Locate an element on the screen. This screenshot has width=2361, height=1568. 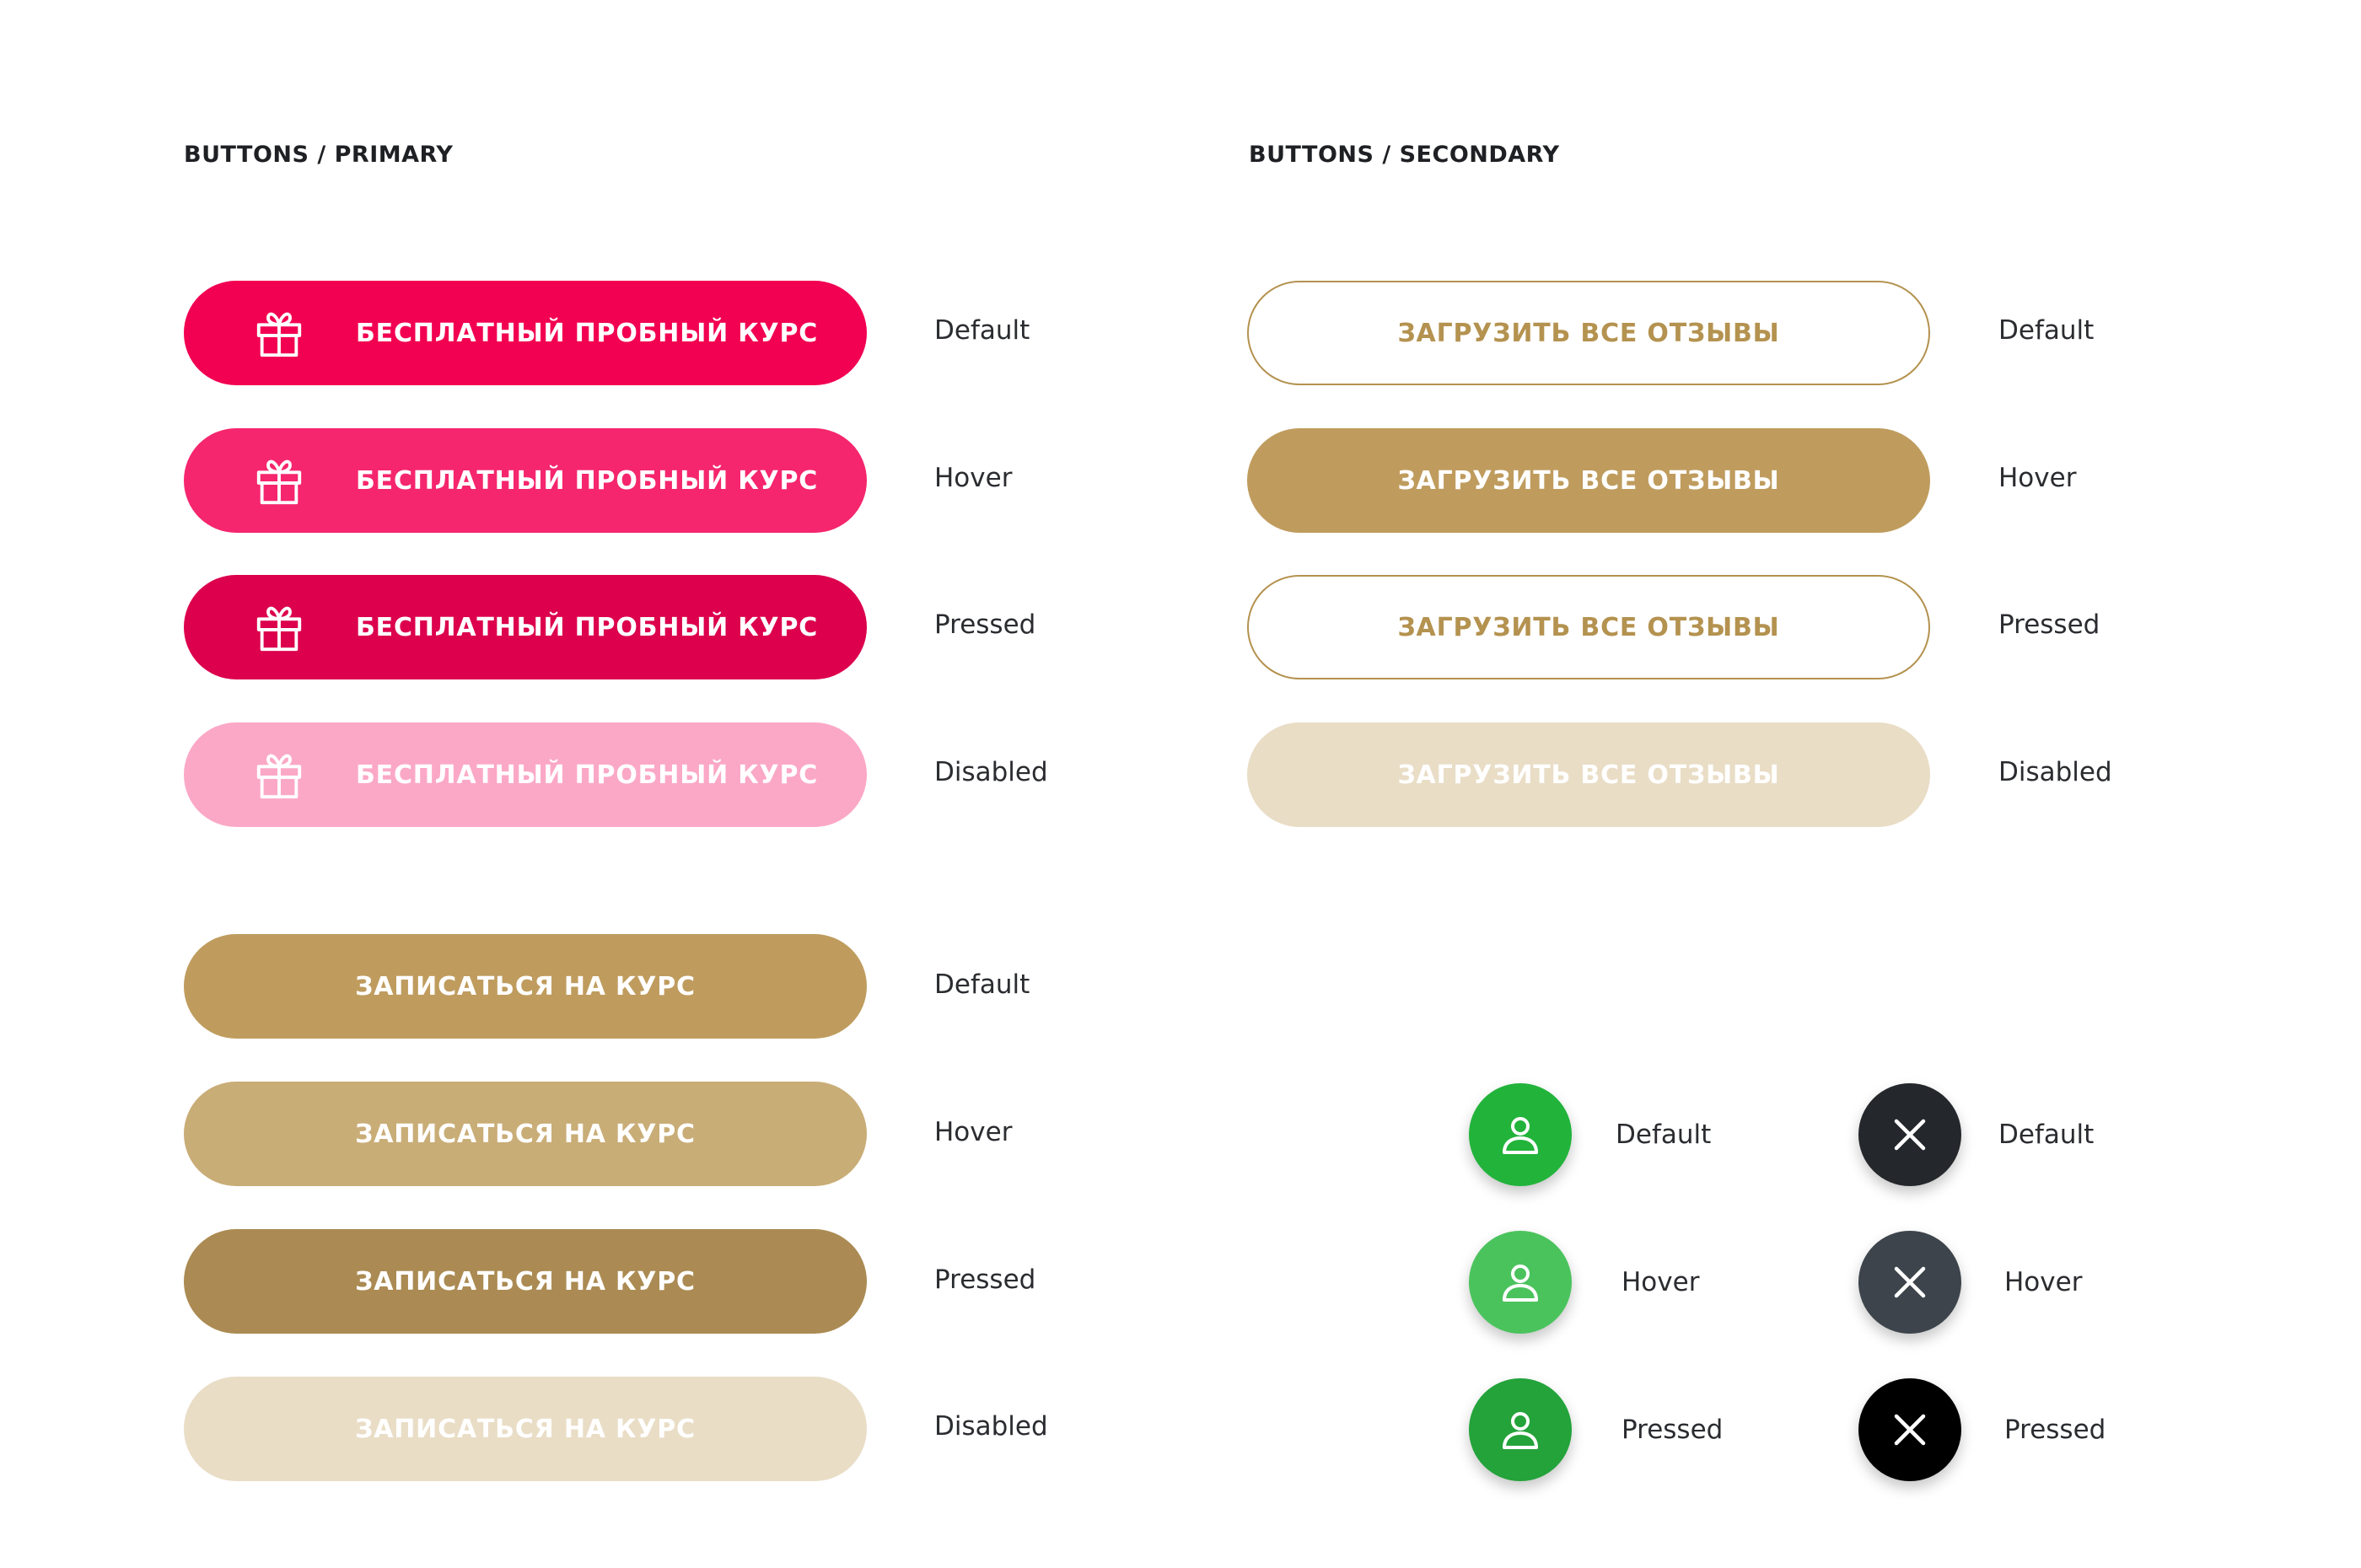
enroll-button-pressed: ЗАПИСАТЬСЯ НА КУРС is located at coordinates (525, 1281).